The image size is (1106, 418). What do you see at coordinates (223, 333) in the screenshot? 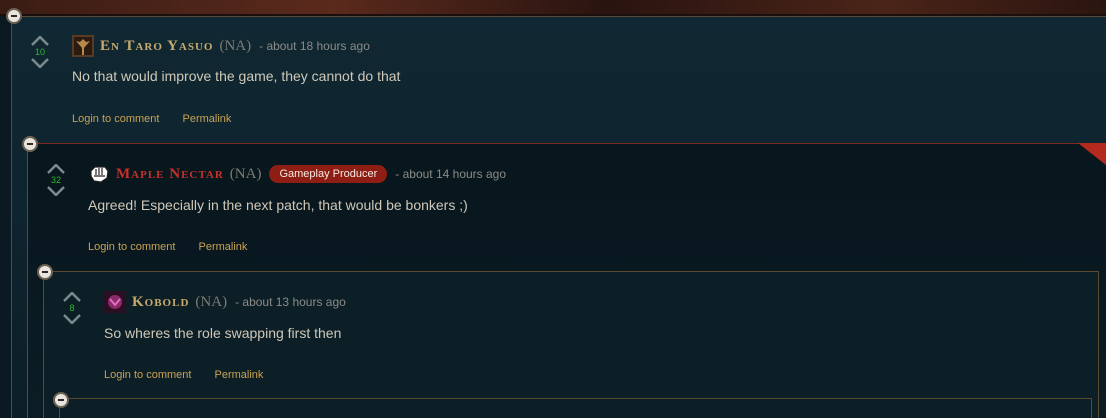
I see `comment-text: So wheres the role swapping first then` at bounding box center [223, 333].